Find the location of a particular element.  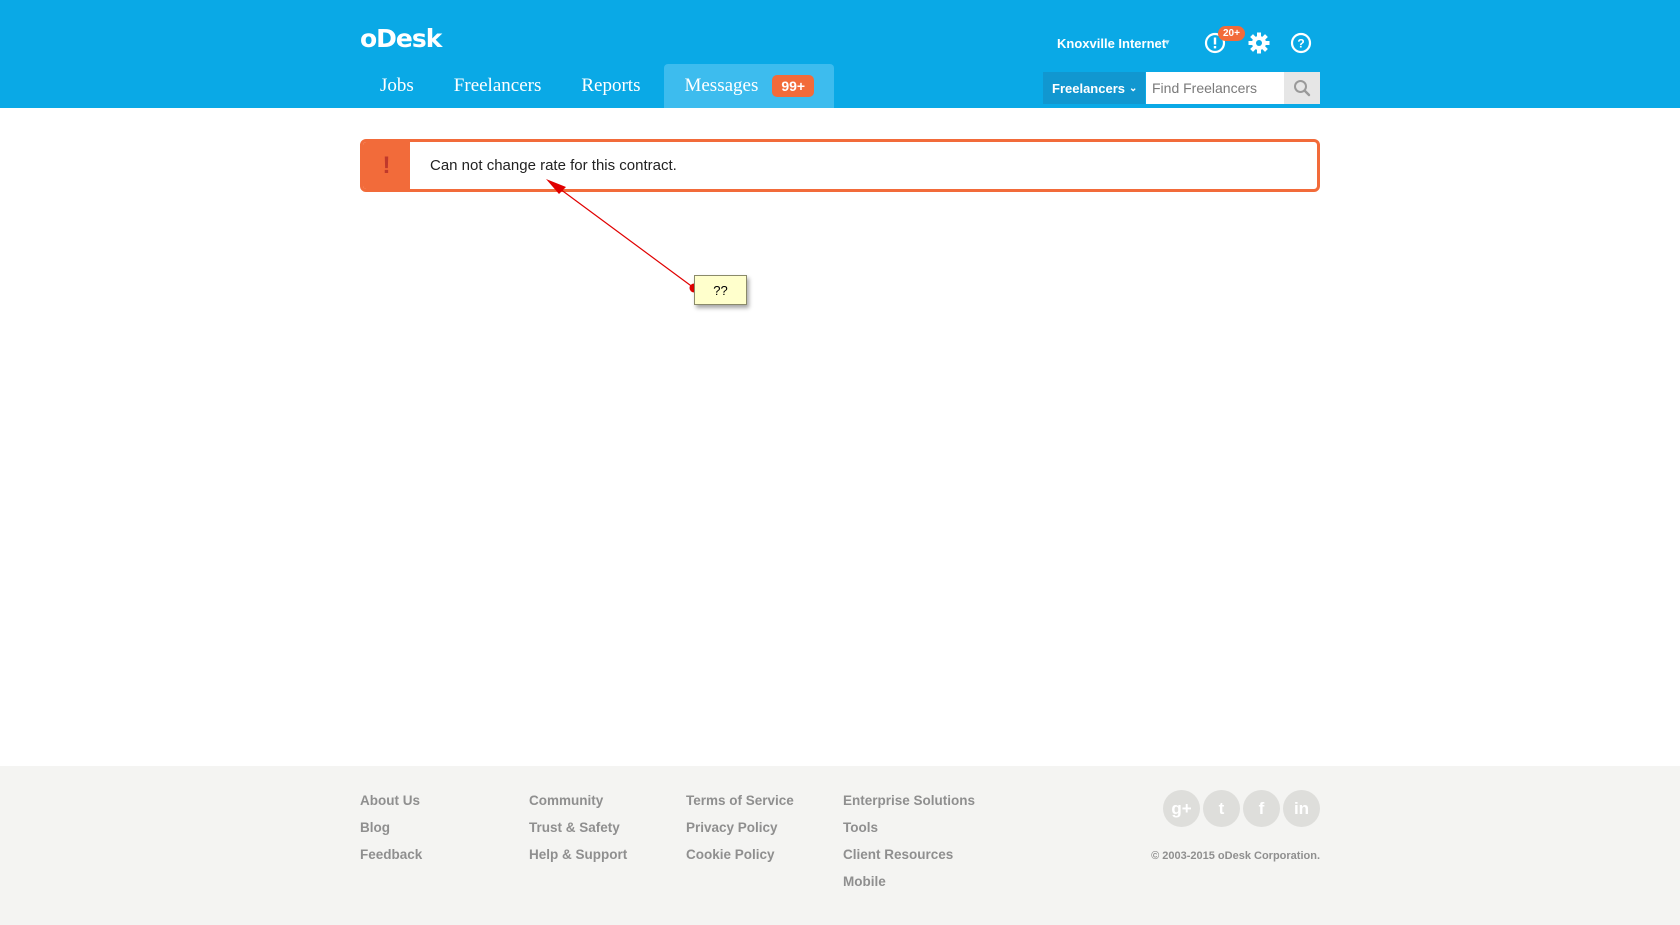

footer-col-company: About Us Blog Feedback is located at coordinates (391, 833).